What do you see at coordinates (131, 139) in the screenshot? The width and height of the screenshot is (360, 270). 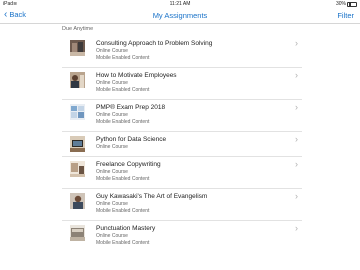 I see `course-title: Python for Data Science` at bounding box center [131, 139].